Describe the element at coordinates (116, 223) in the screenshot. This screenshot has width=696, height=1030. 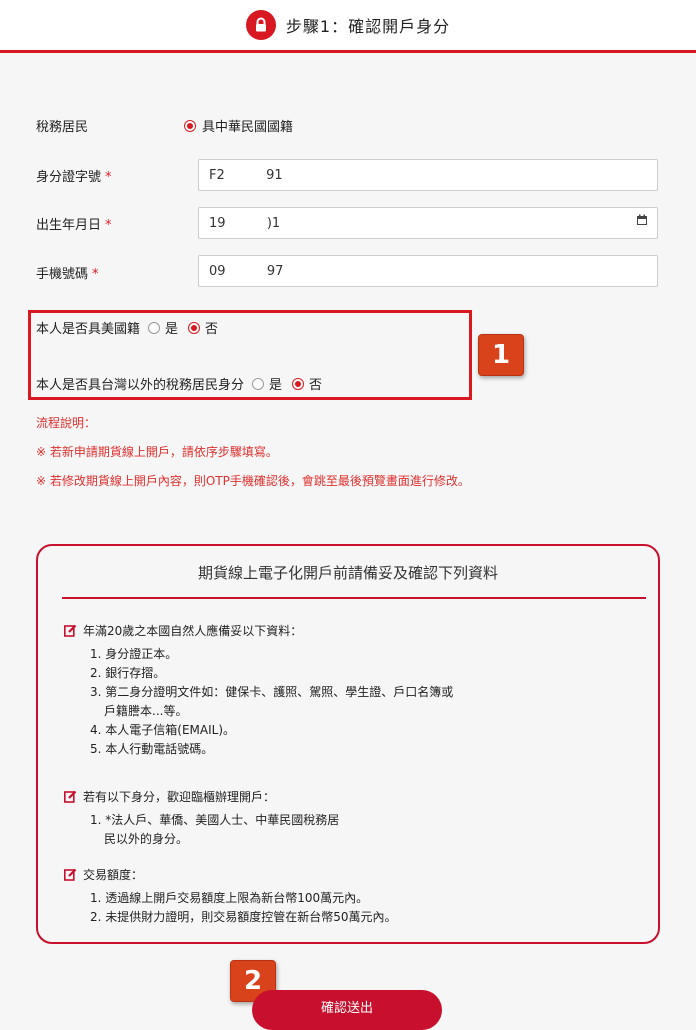
I see `birthday-row: 出生年月日 *` at that location.